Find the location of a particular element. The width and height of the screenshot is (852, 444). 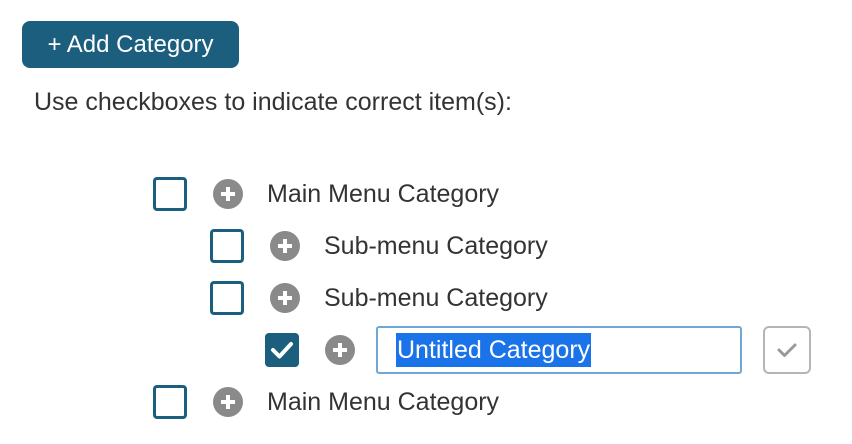

tree-item-editing: Untitled Category is located at coordinates (538, 350).